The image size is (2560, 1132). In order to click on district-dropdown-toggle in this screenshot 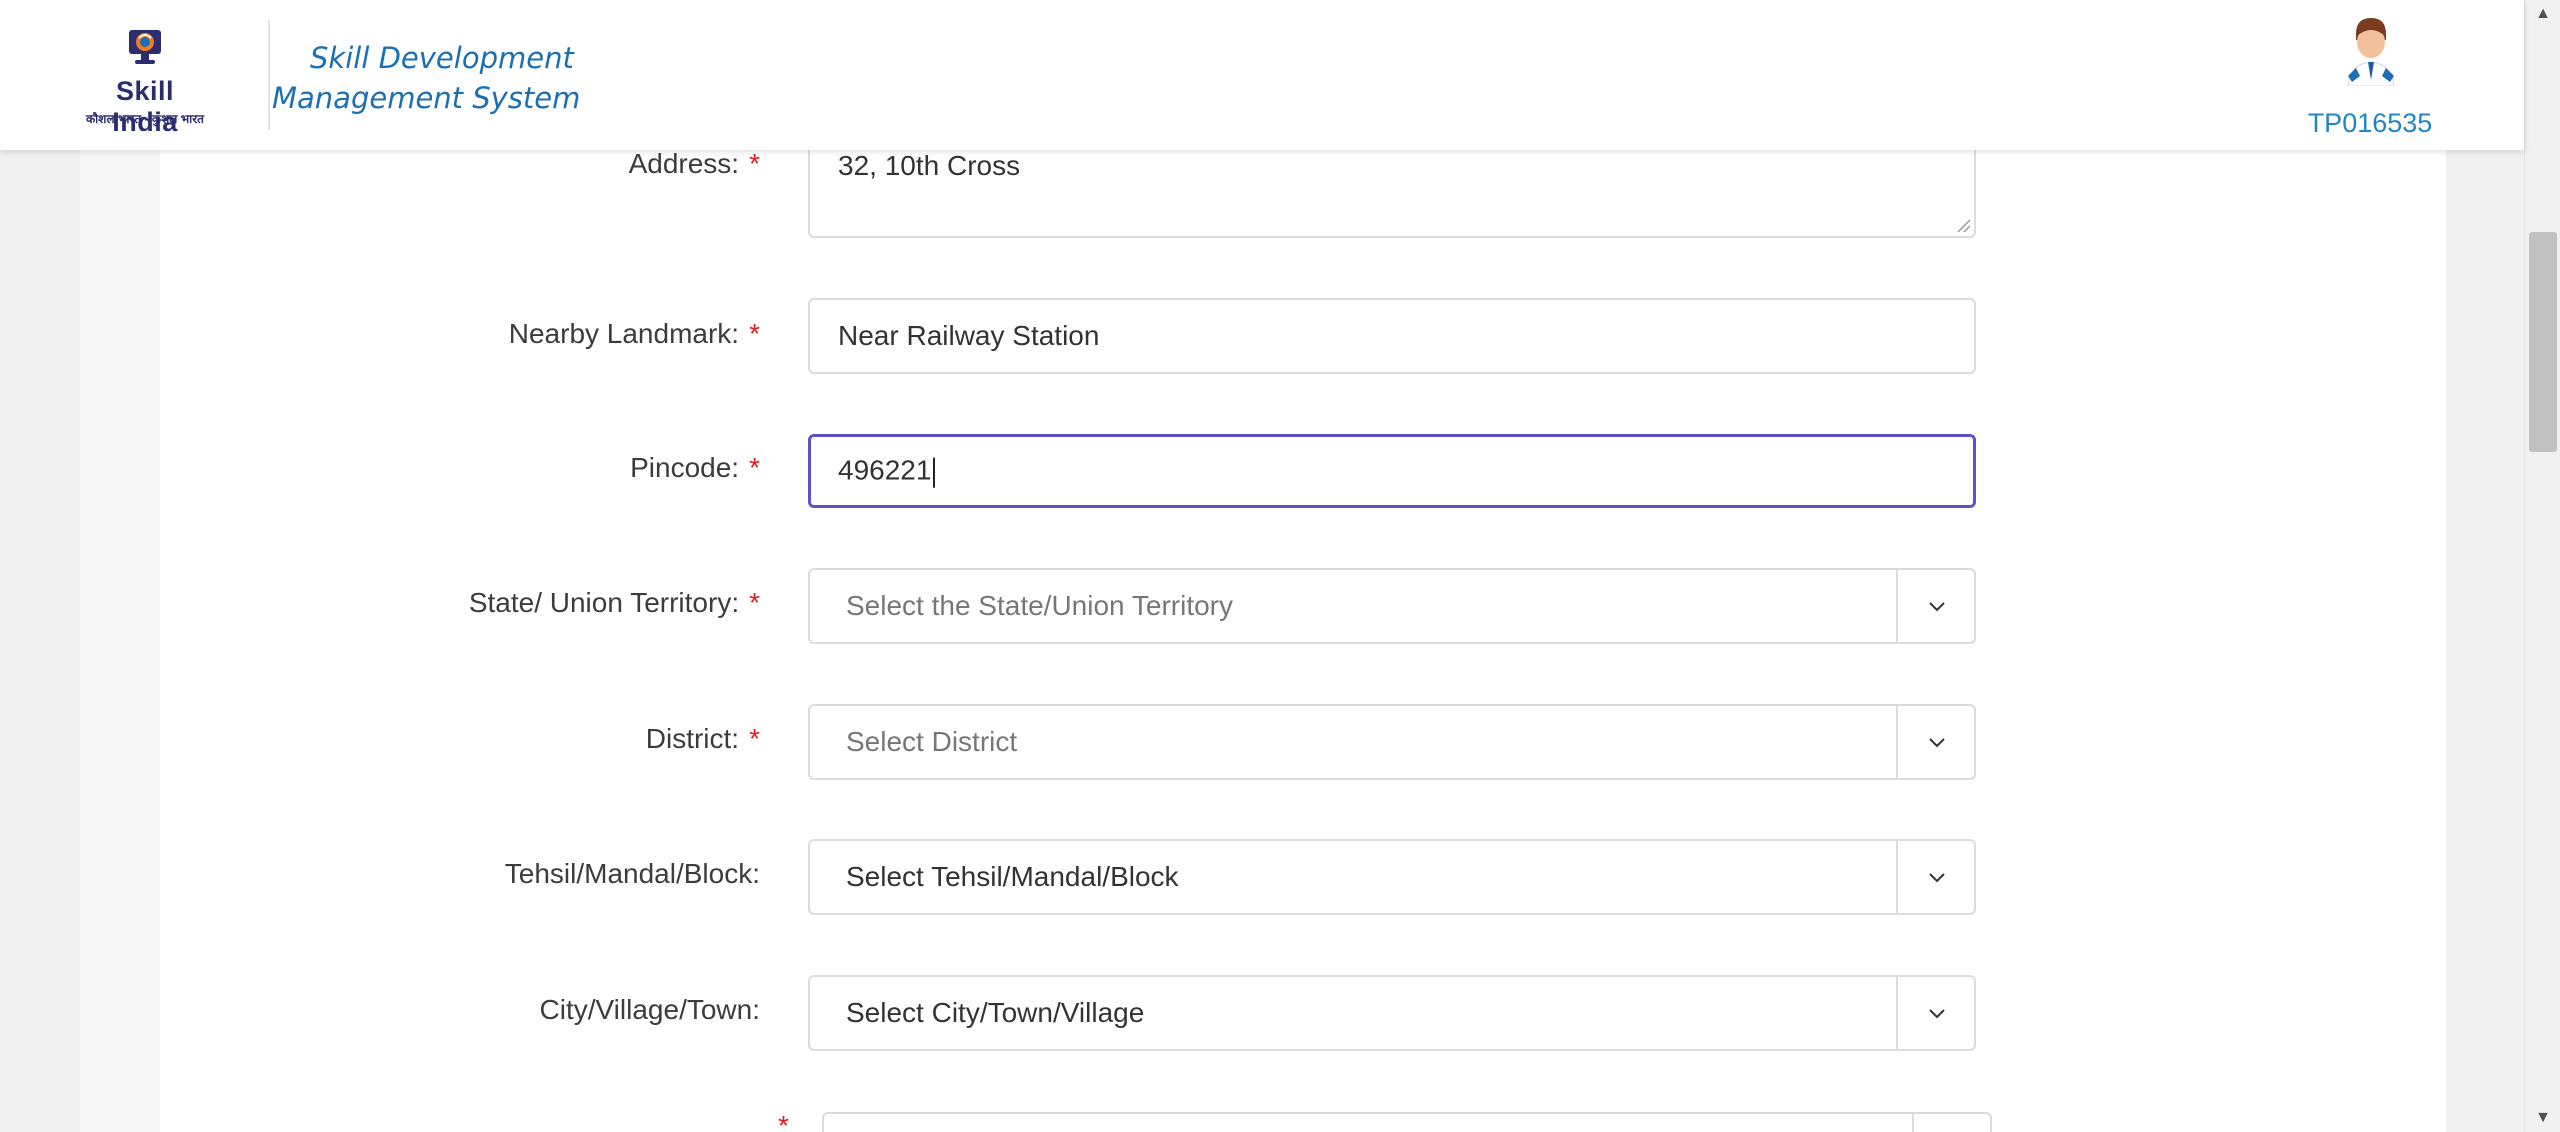, I will do `click(1935, 742)`.